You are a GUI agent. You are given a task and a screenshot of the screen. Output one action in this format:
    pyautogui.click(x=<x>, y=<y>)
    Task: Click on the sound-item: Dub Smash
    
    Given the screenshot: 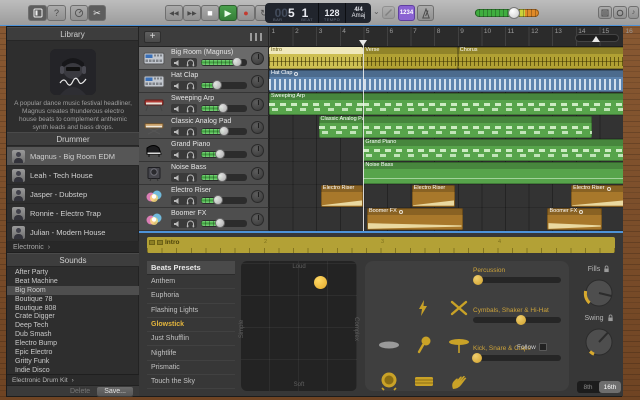 What is the action you would take?
    pyautogui.click(x=73, y=334)
    